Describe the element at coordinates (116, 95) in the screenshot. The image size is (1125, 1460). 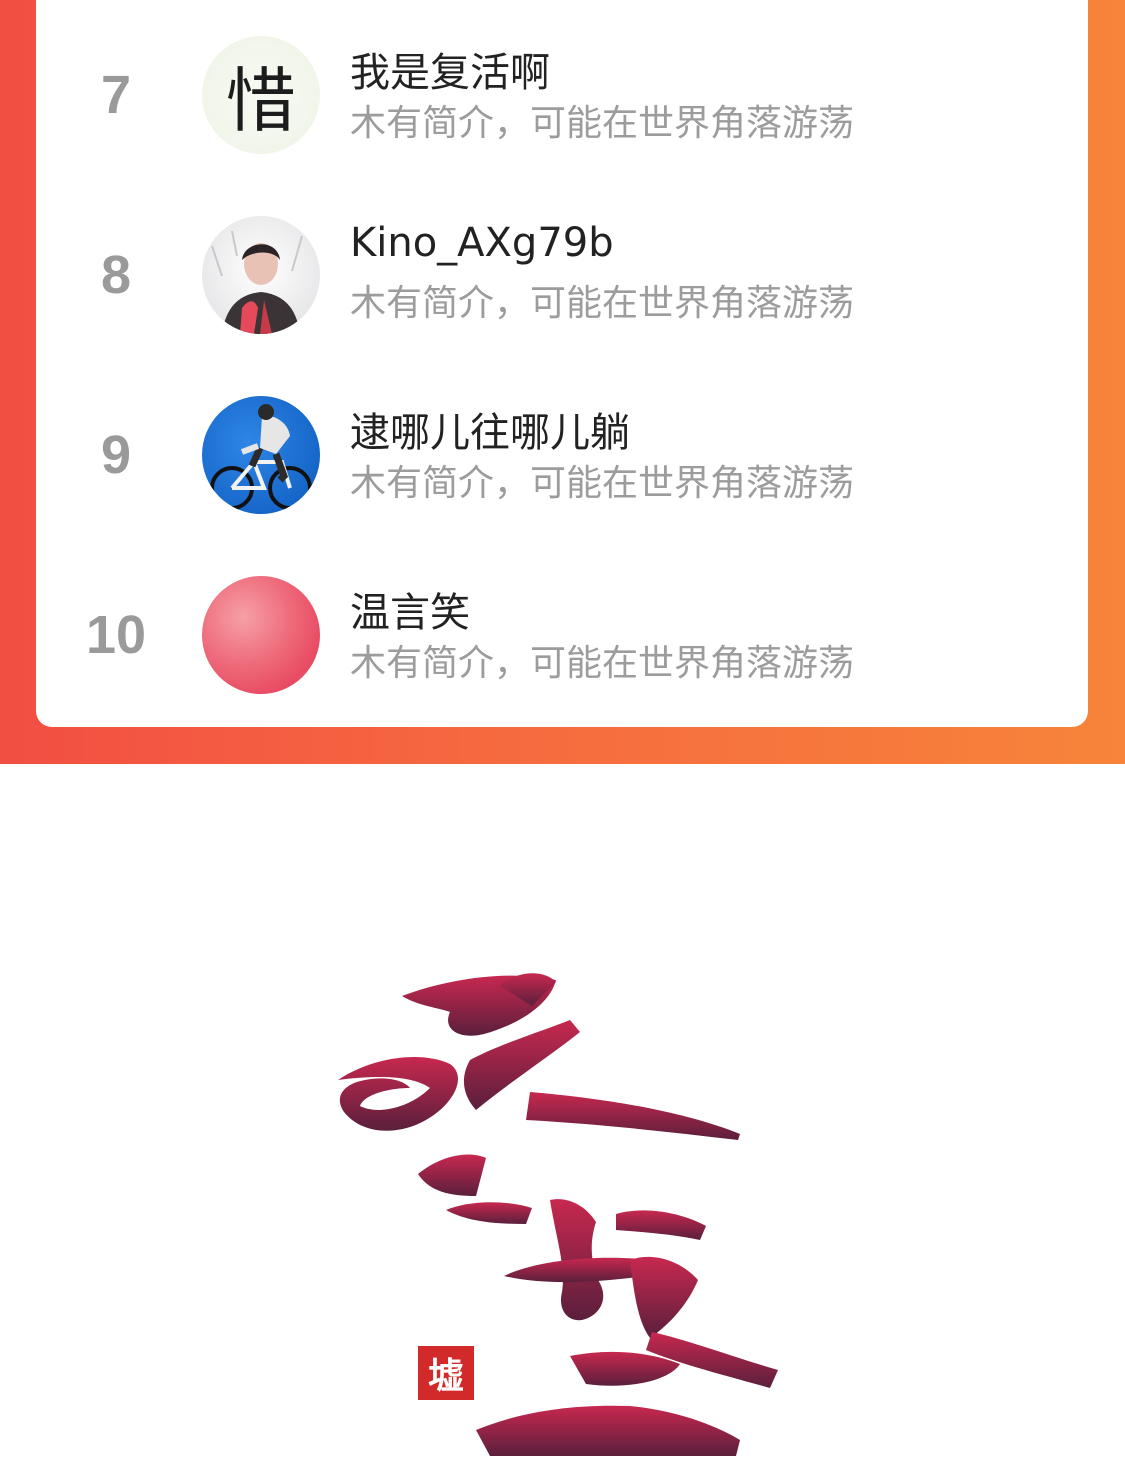
I see `rank-number: 7` at that location.